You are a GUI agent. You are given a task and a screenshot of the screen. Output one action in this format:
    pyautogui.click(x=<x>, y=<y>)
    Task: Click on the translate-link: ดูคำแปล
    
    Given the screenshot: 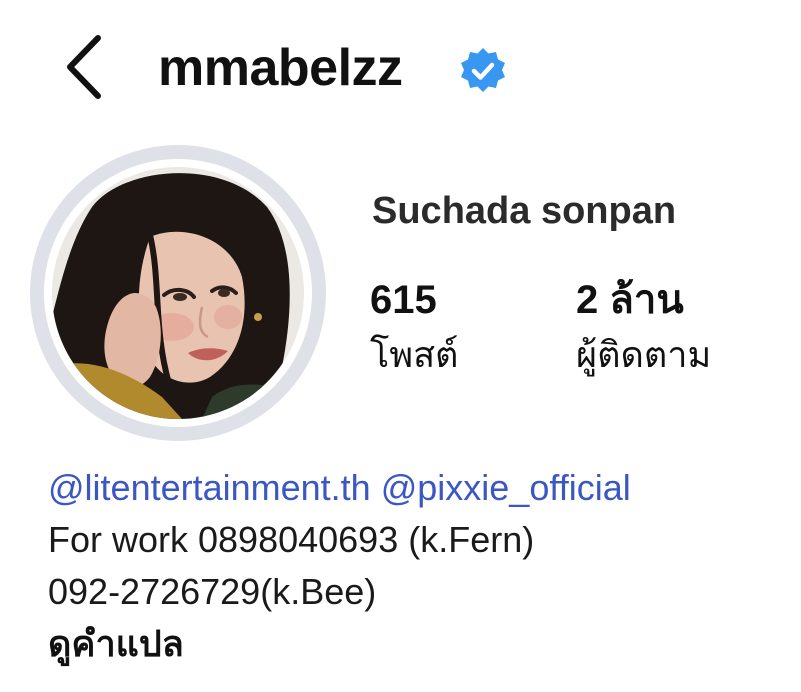 What is the action you would take?
    pyautogui.click(x=420, y=644)
    